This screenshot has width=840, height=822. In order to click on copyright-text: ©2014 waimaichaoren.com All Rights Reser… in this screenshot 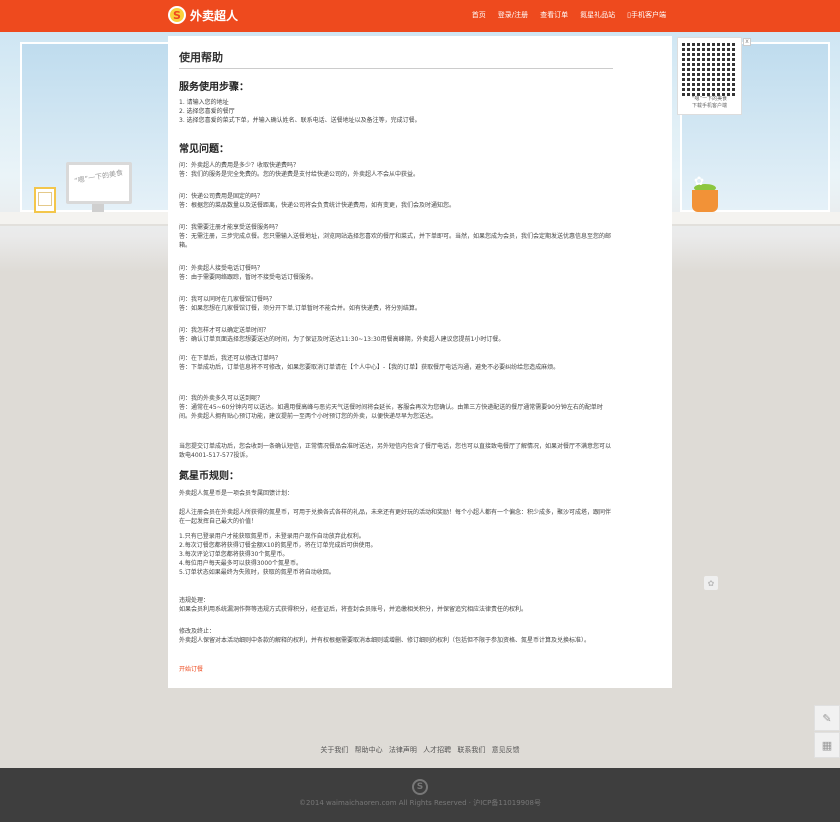, I will do `click(420, 803)`.